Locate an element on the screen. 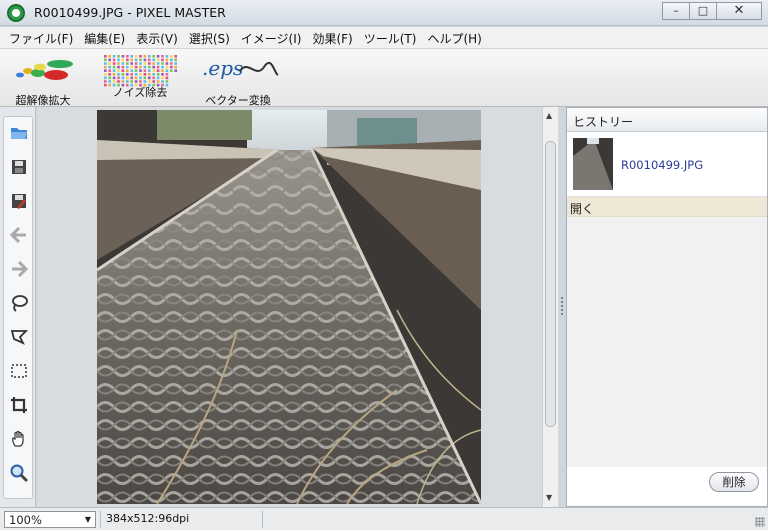 The width and height of the screenshot is (768, 530). hand-icon is located at coordinates (19, 439).